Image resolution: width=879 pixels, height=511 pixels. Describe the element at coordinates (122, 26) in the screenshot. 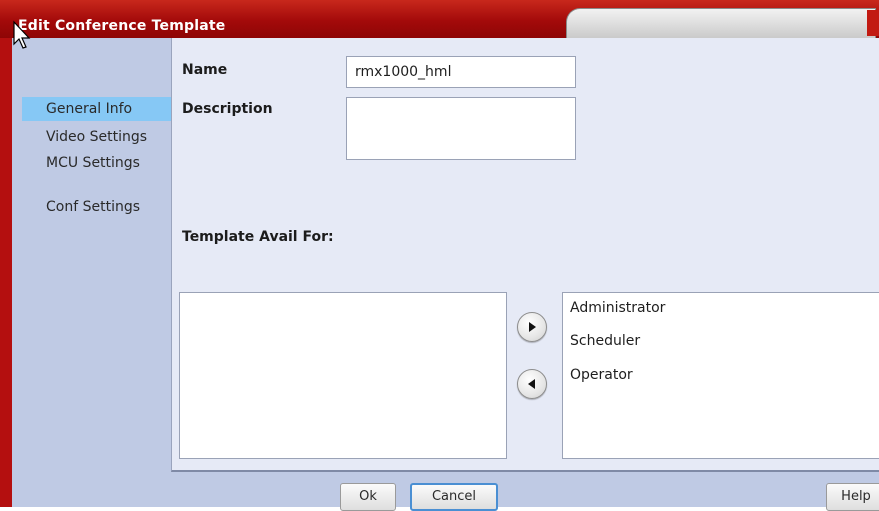

I see `window-title: Edit Conference Template` at that location.